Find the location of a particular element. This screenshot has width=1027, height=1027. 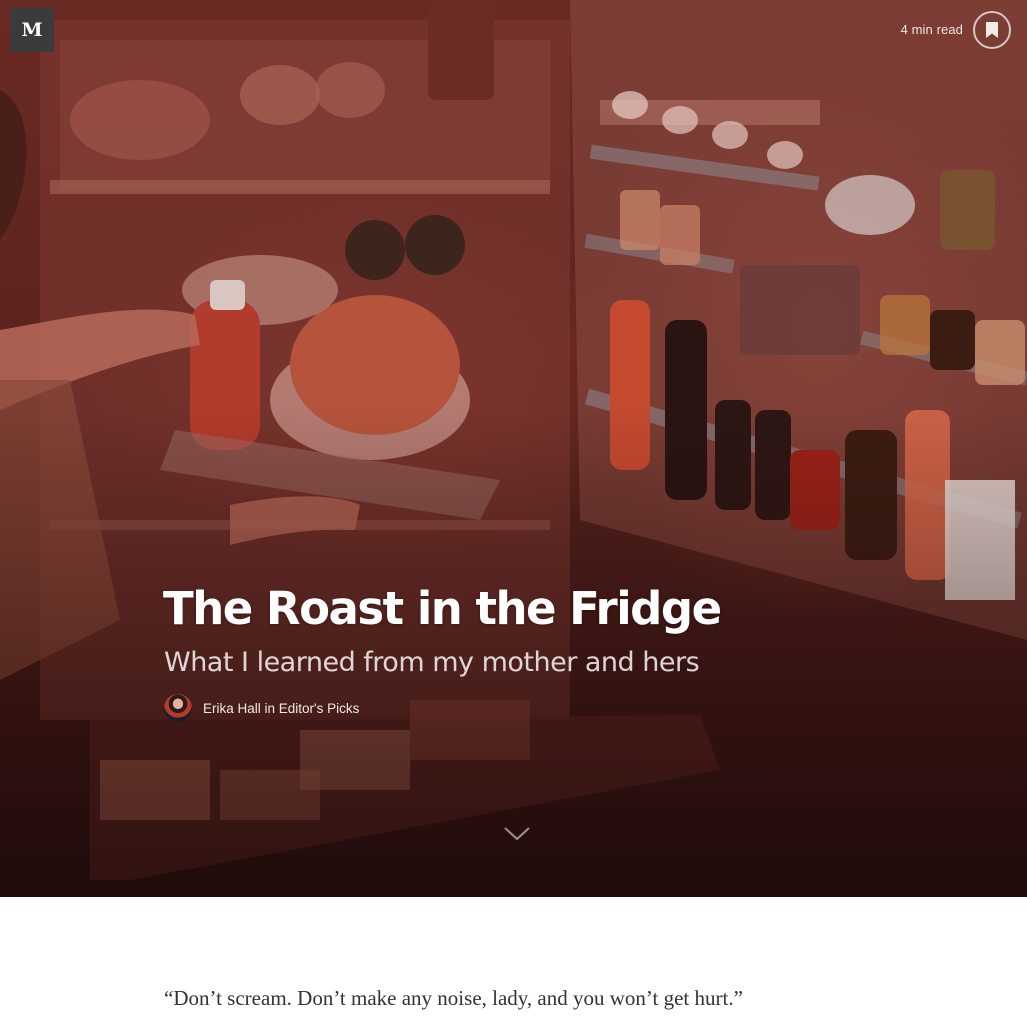

author-byline: Erika Hall in Editor's Picks is located at coordinates (261, 708).